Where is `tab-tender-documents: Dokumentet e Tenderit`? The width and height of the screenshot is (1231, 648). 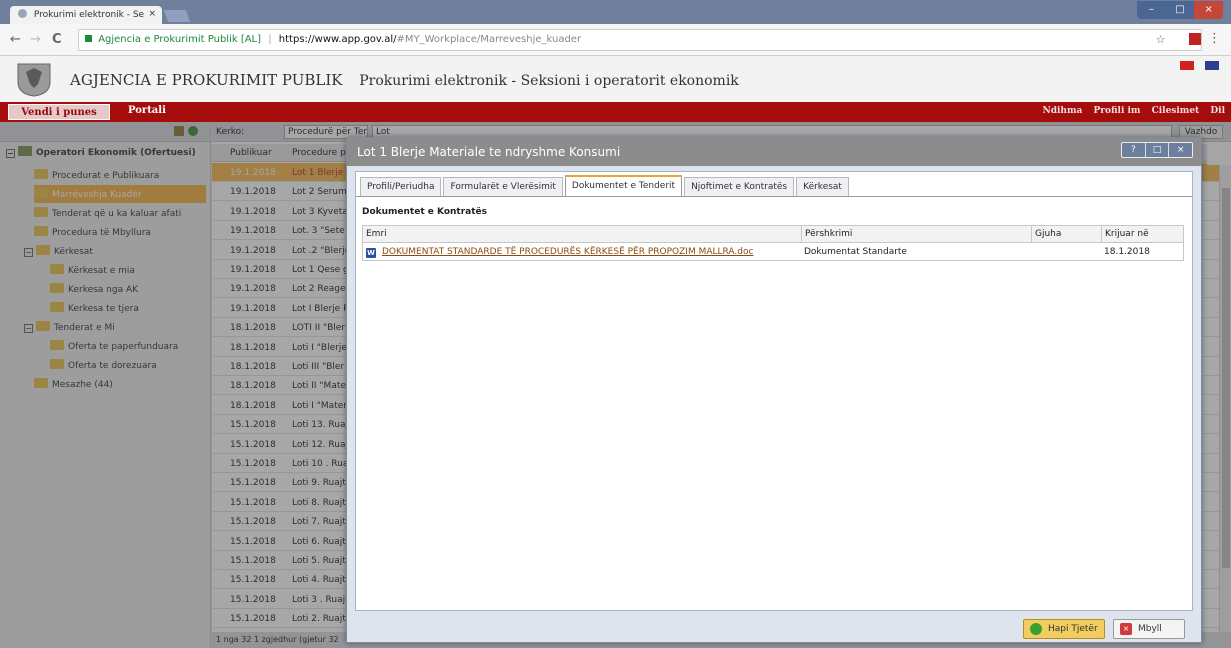
tab-tender-documents: Dokumentet e Tenderit is located at coordinates (623, 186).